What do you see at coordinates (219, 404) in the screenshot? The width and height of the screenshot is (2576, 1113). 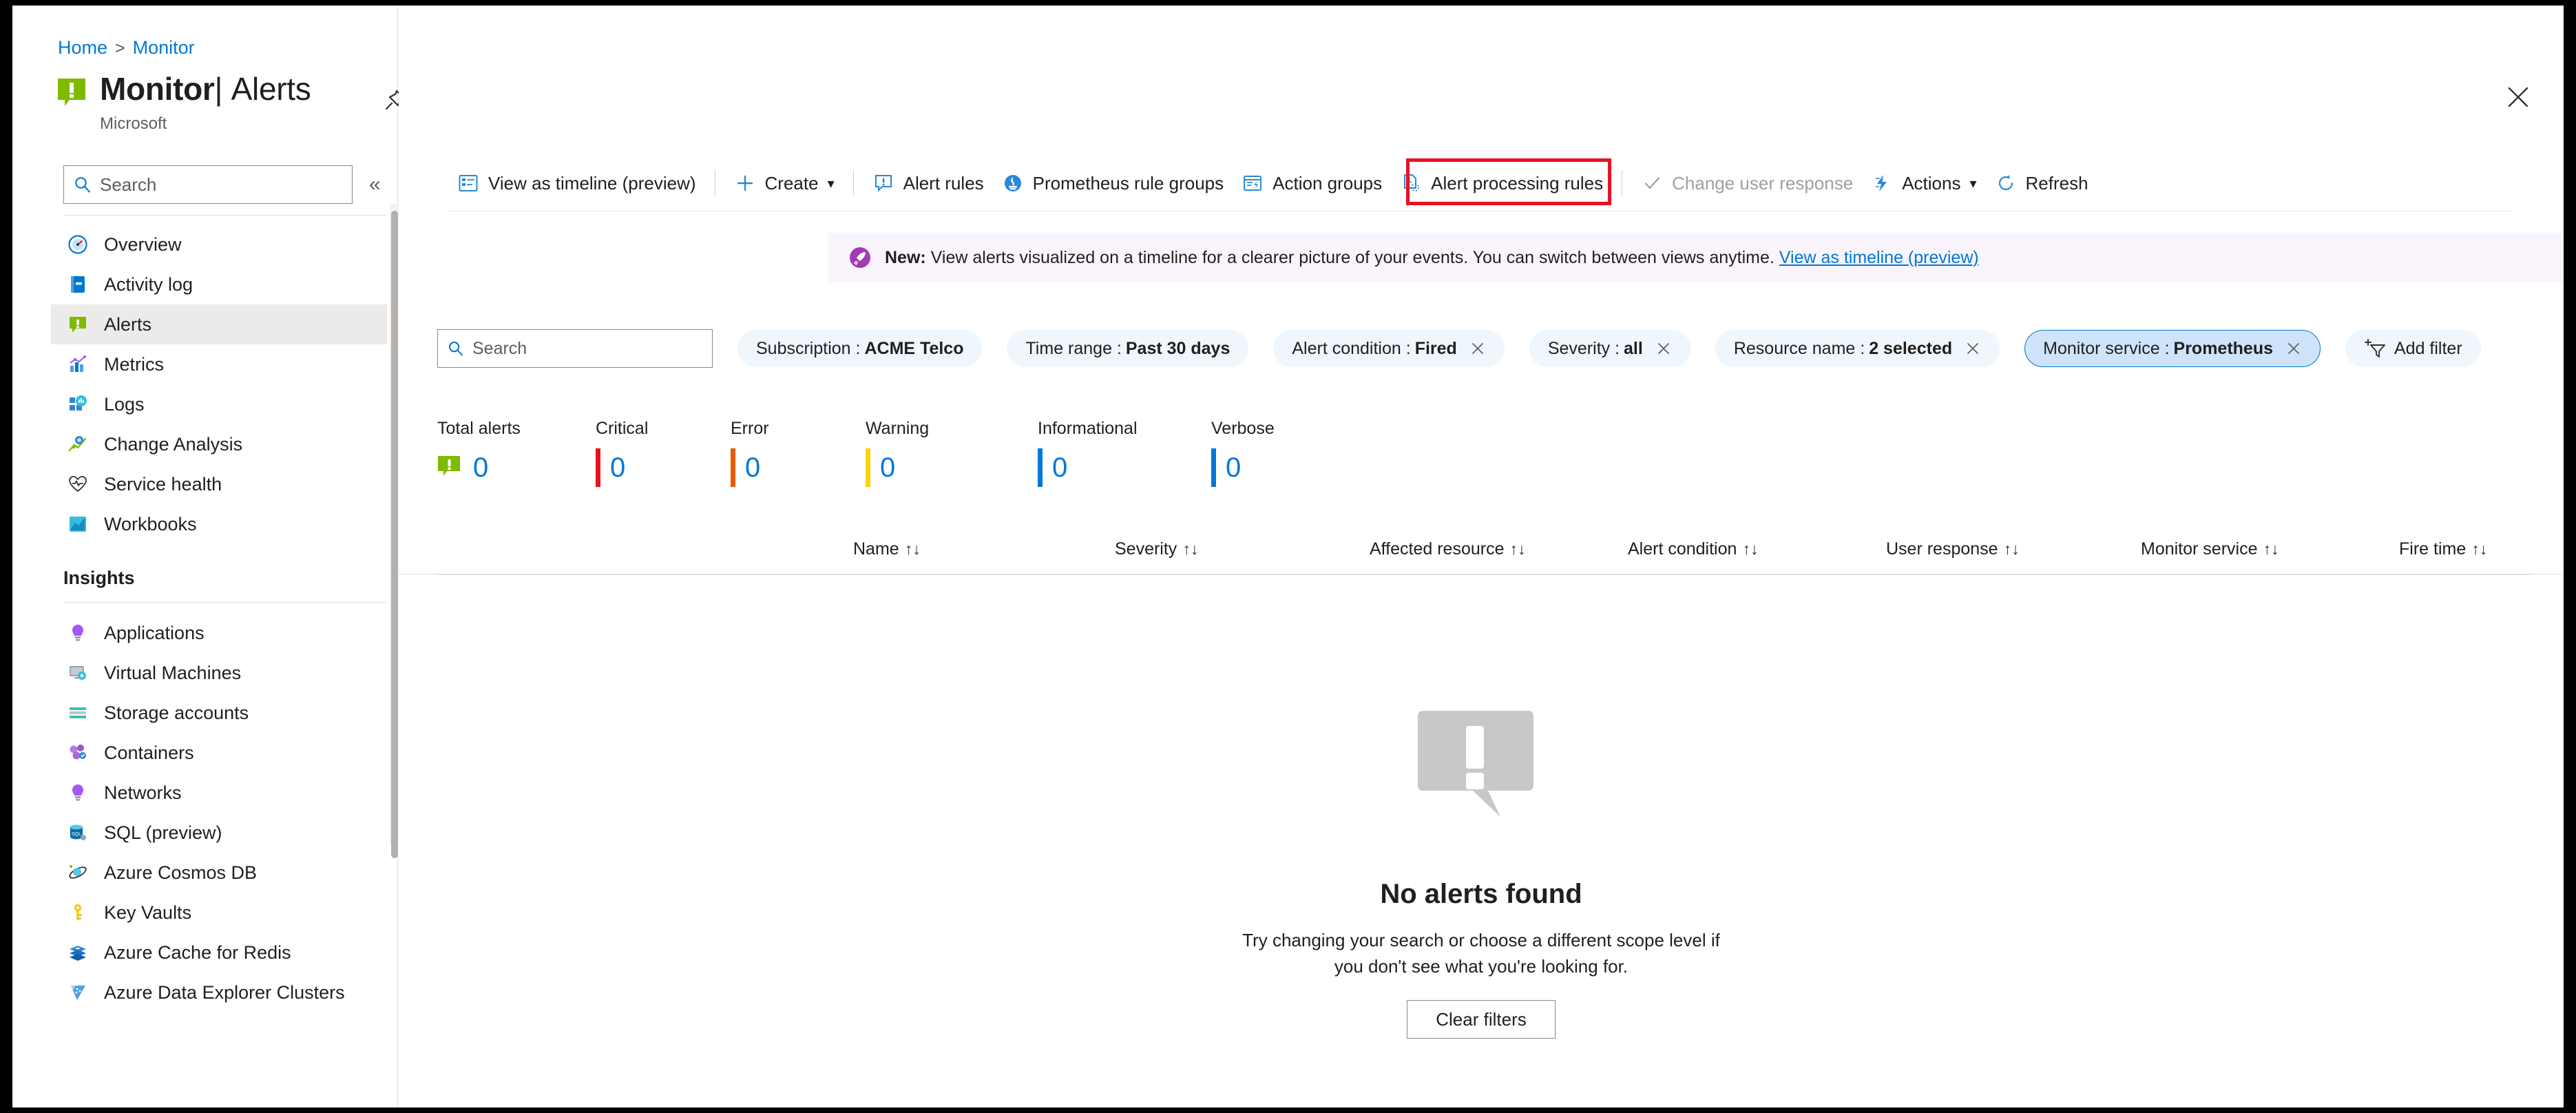 I see `sidebar-item-logs: Logs` at bounding box center [219, 404].